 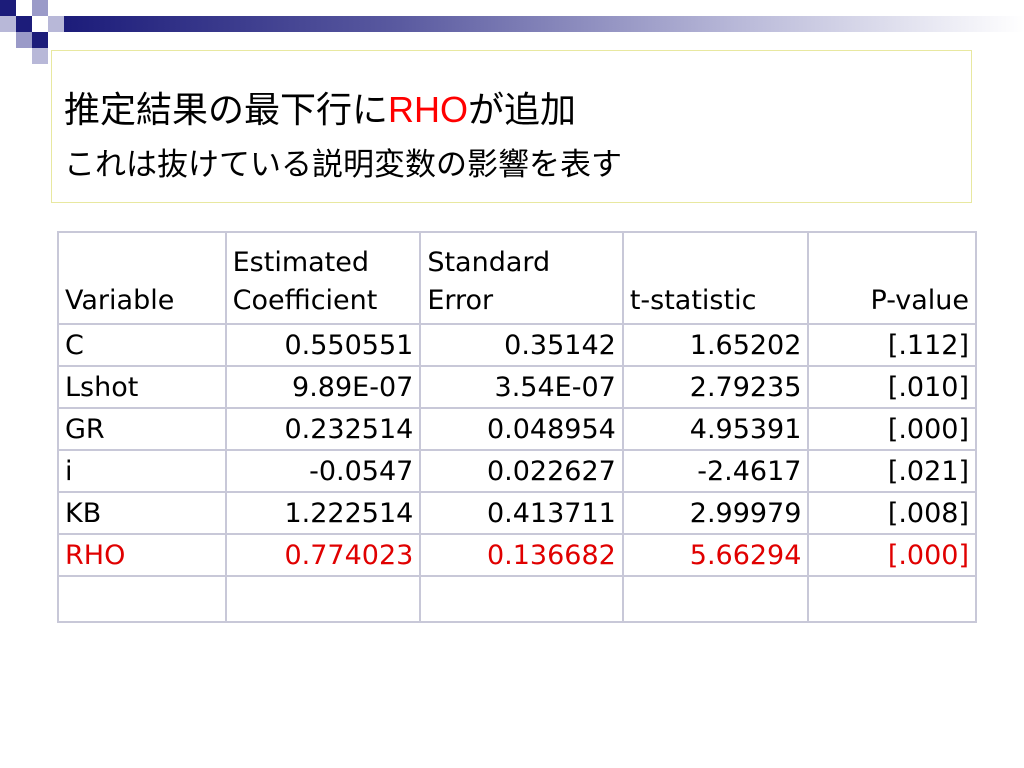 What do you see at coordinates (521, 471) in the screenshot?
I see `std-error-cell: 0.022627` at bounding box center [521, 471].